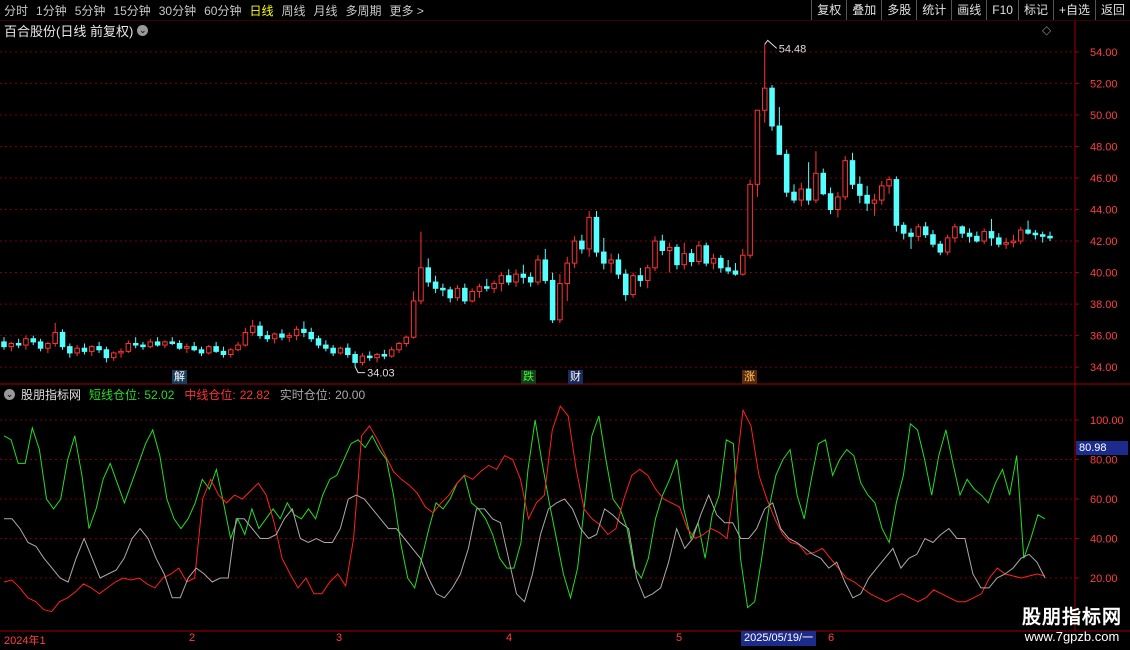  What do you see at coordinates (771, 44) in the screenshot?
I see `high-marker-line` at bounding box center [771, 44].